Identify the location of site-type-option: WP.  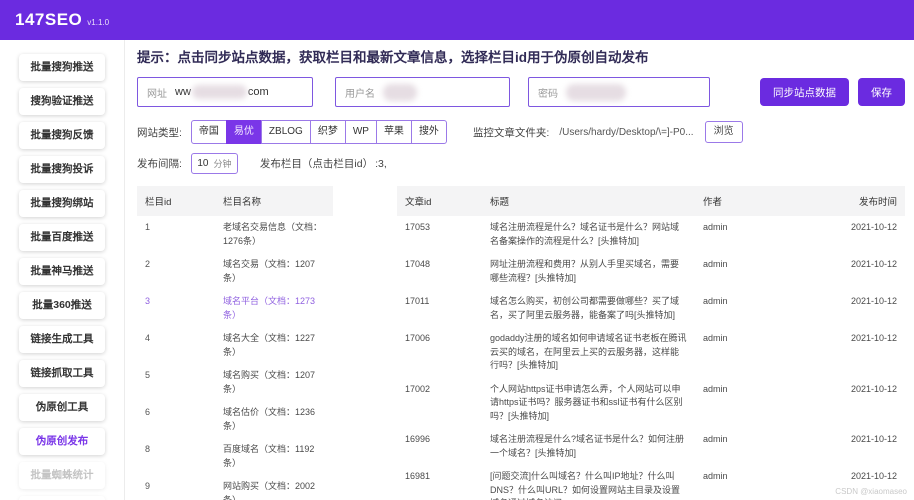
(360, 132).